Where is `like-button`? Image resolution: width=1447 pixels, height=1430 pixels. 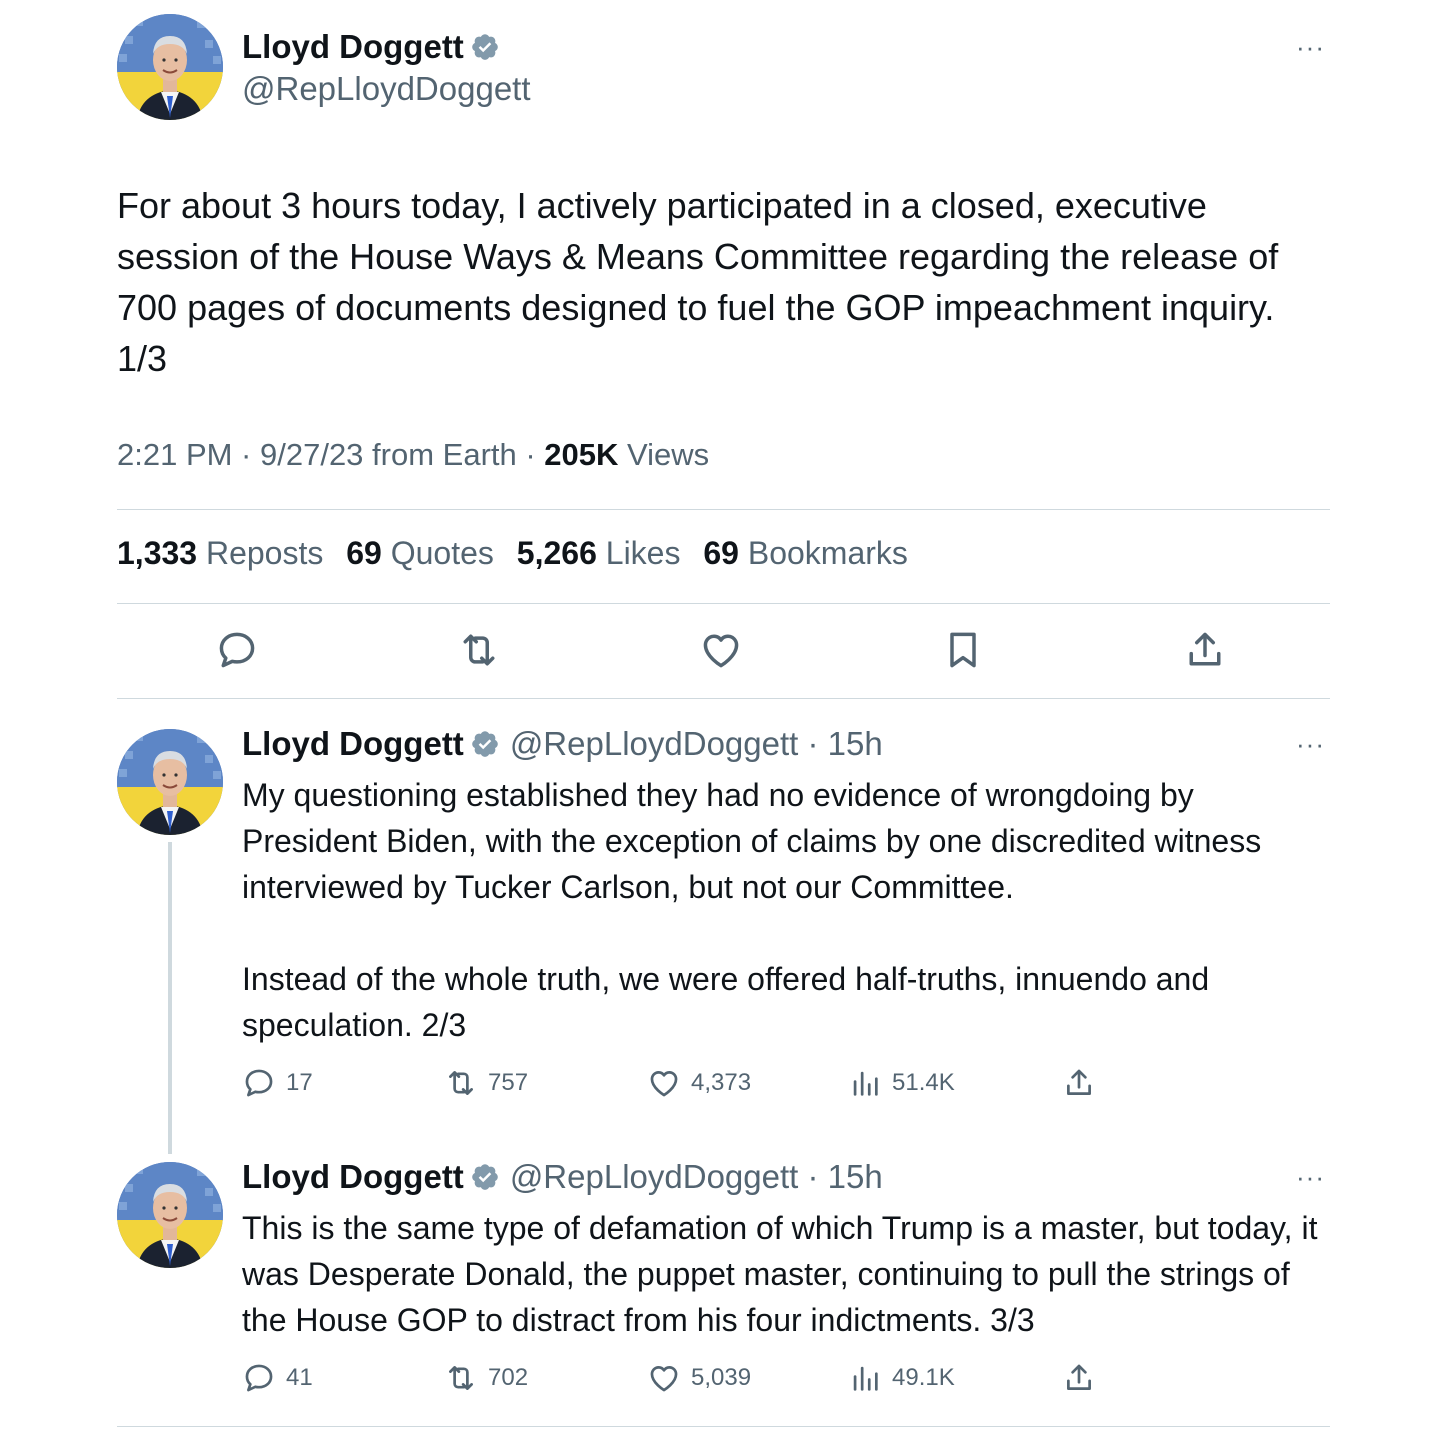
like-button is located at coordinates (721, 650).